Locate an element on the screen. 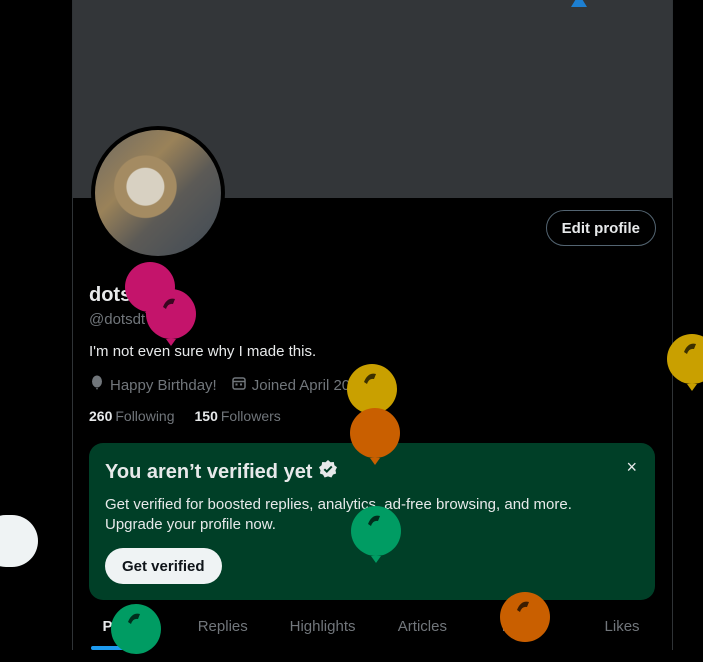  profile-handle: @dotsdt is located at coordinates (117, 319).